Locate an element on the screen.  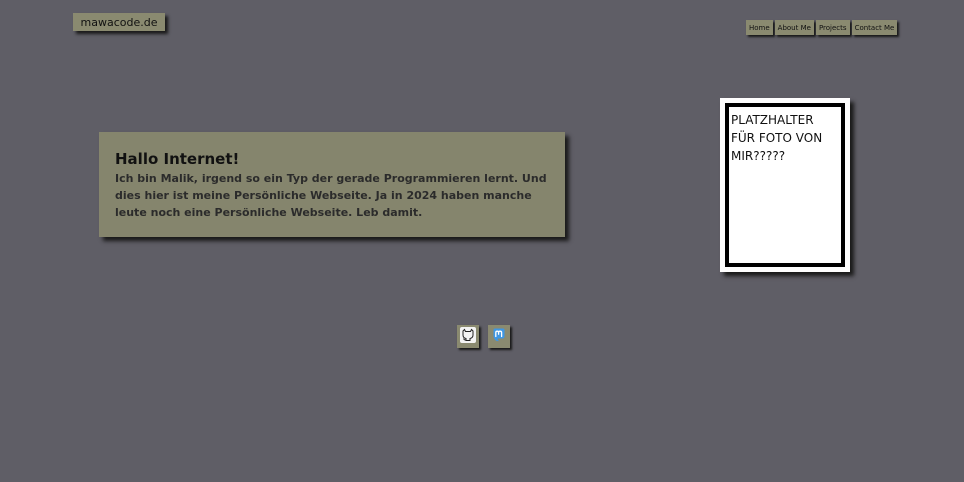
intro-heading: Hallo Internet! is located at coordinates (177, 159).